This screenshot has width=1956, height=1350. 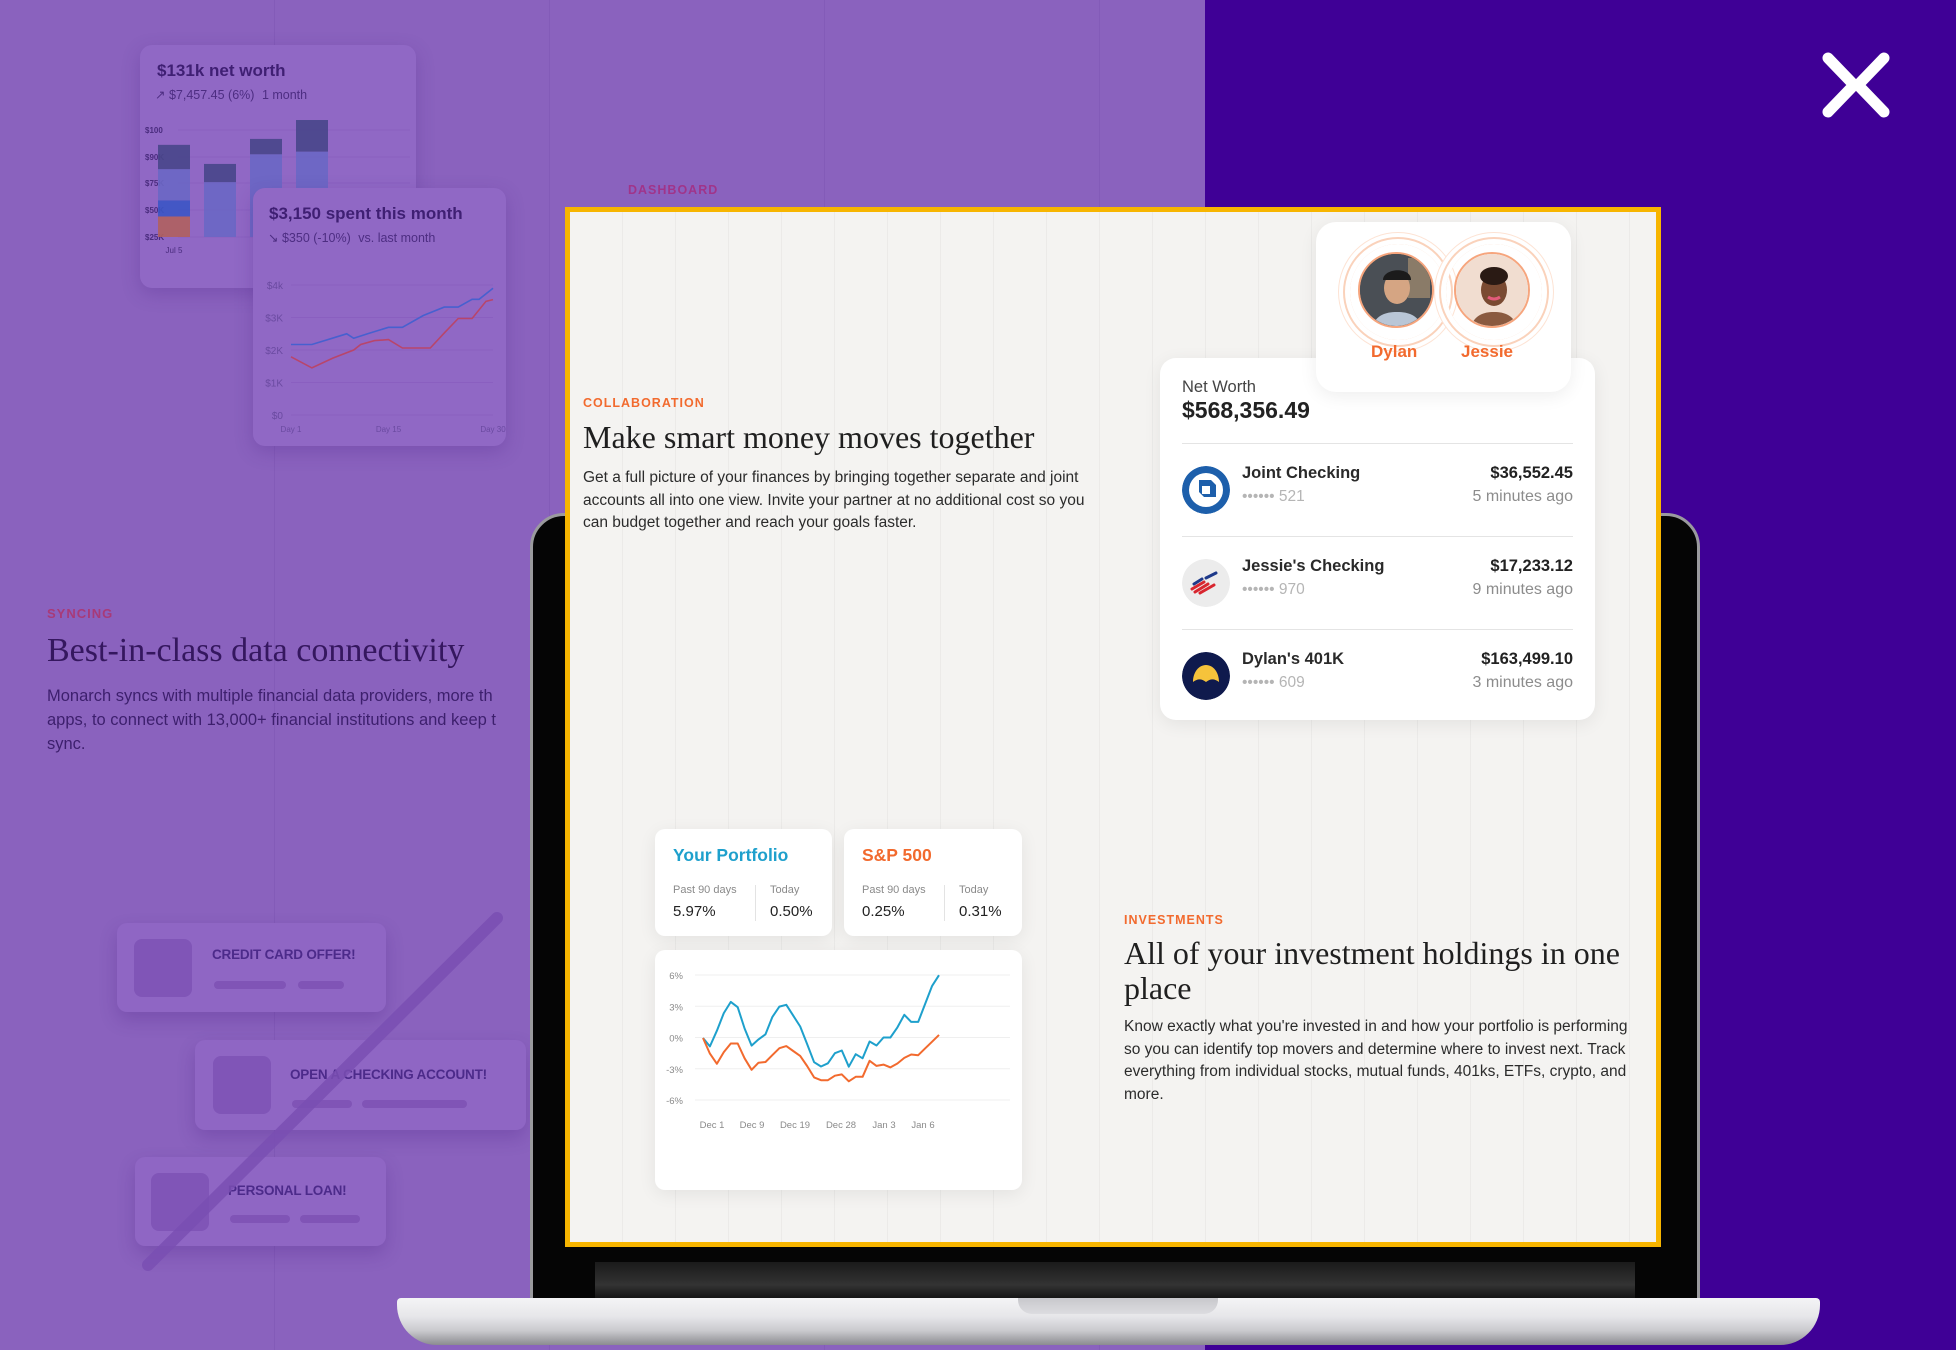 I want to click on investments-eyebrow: INVESTMENTS, so click(x=1174, y=920).